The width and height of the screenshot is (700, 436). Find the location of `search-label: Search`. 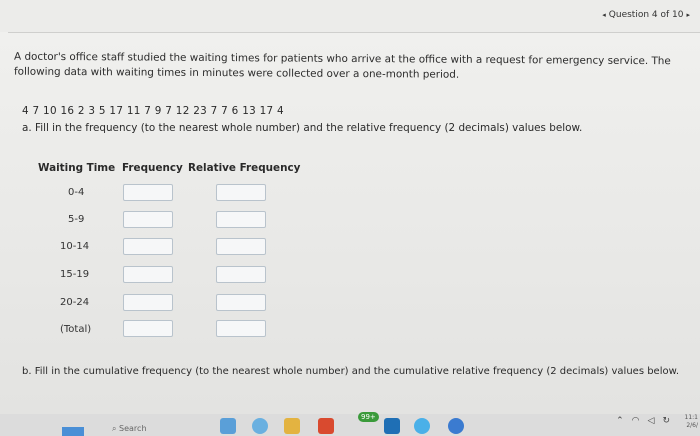

search-label: Search is located at coordinates (133, 428).